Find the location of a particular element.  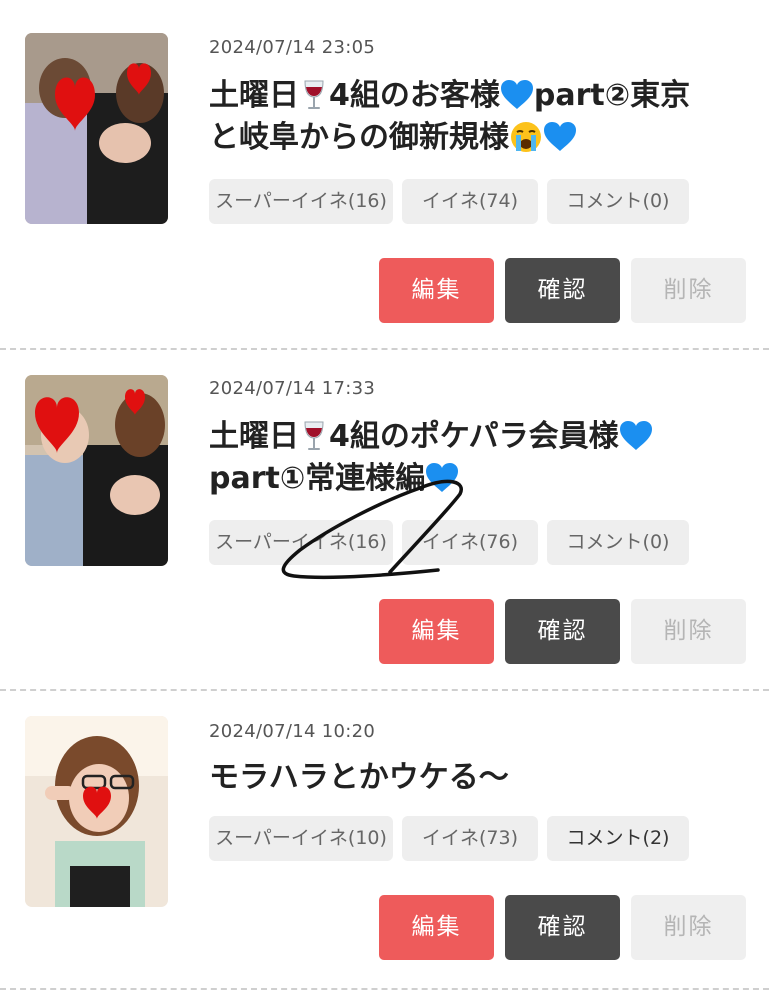

title-text: と岐阜からの御新規様 is located at coordinates (359, 137).